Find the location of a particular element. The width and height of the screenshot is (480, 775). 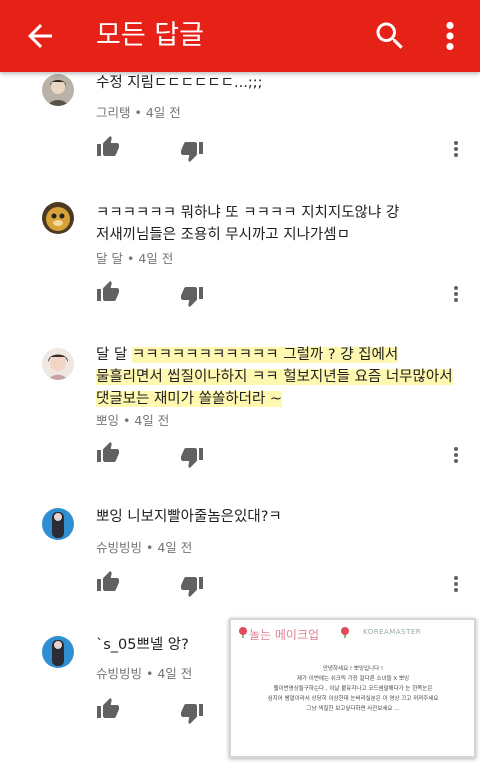

comment-meta: 그리탱 • 4일 전 is located at coordinates (138, 112).